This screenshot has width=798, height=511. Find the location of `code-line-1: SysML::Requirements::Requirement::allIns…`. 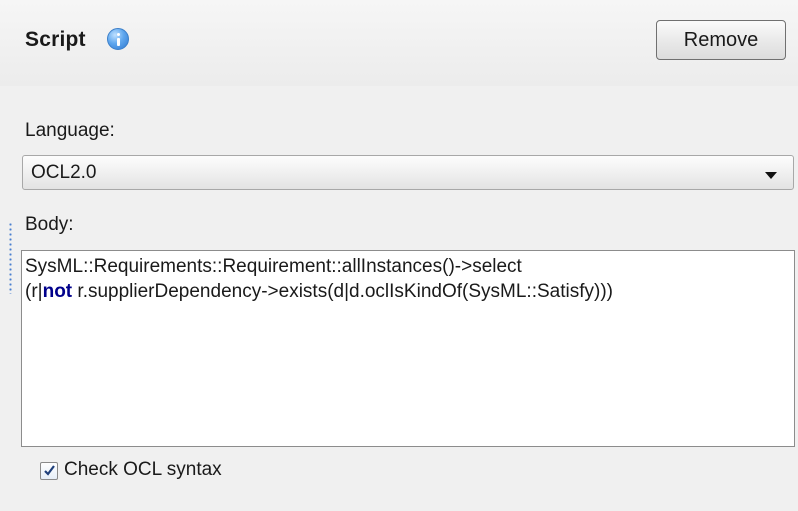

code-line-1: SysML::Requirements::Requirement::allIns… is located at coordinates (273, 266).